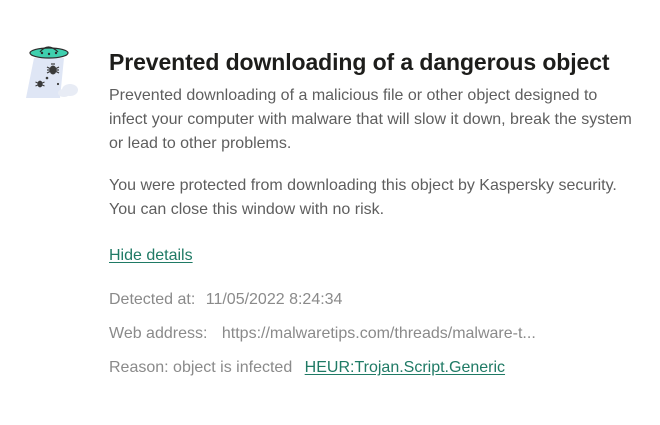  Describe the element at coordinates (405, 367) in the screenshot. I see `threat-name-link: HEUR:Trojan.Script.Generic` at that location.